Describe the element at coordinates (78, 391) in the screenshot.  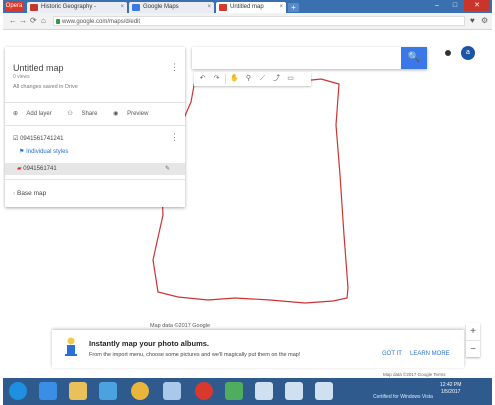
I see `explorer-icon` at that location.